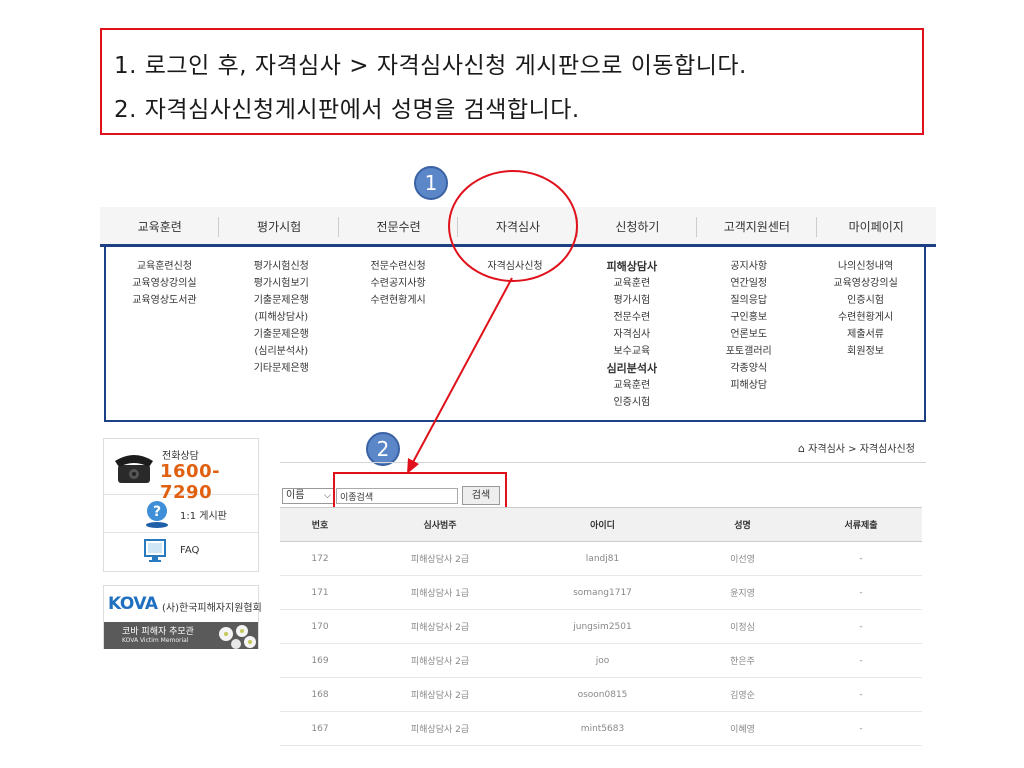 Image resolution: width=1024 pixels, height=768 pixels. I want to click on kova-memorial: 코바 피해자 추모관 KOVA Victim Memorial, so click(181, 635).